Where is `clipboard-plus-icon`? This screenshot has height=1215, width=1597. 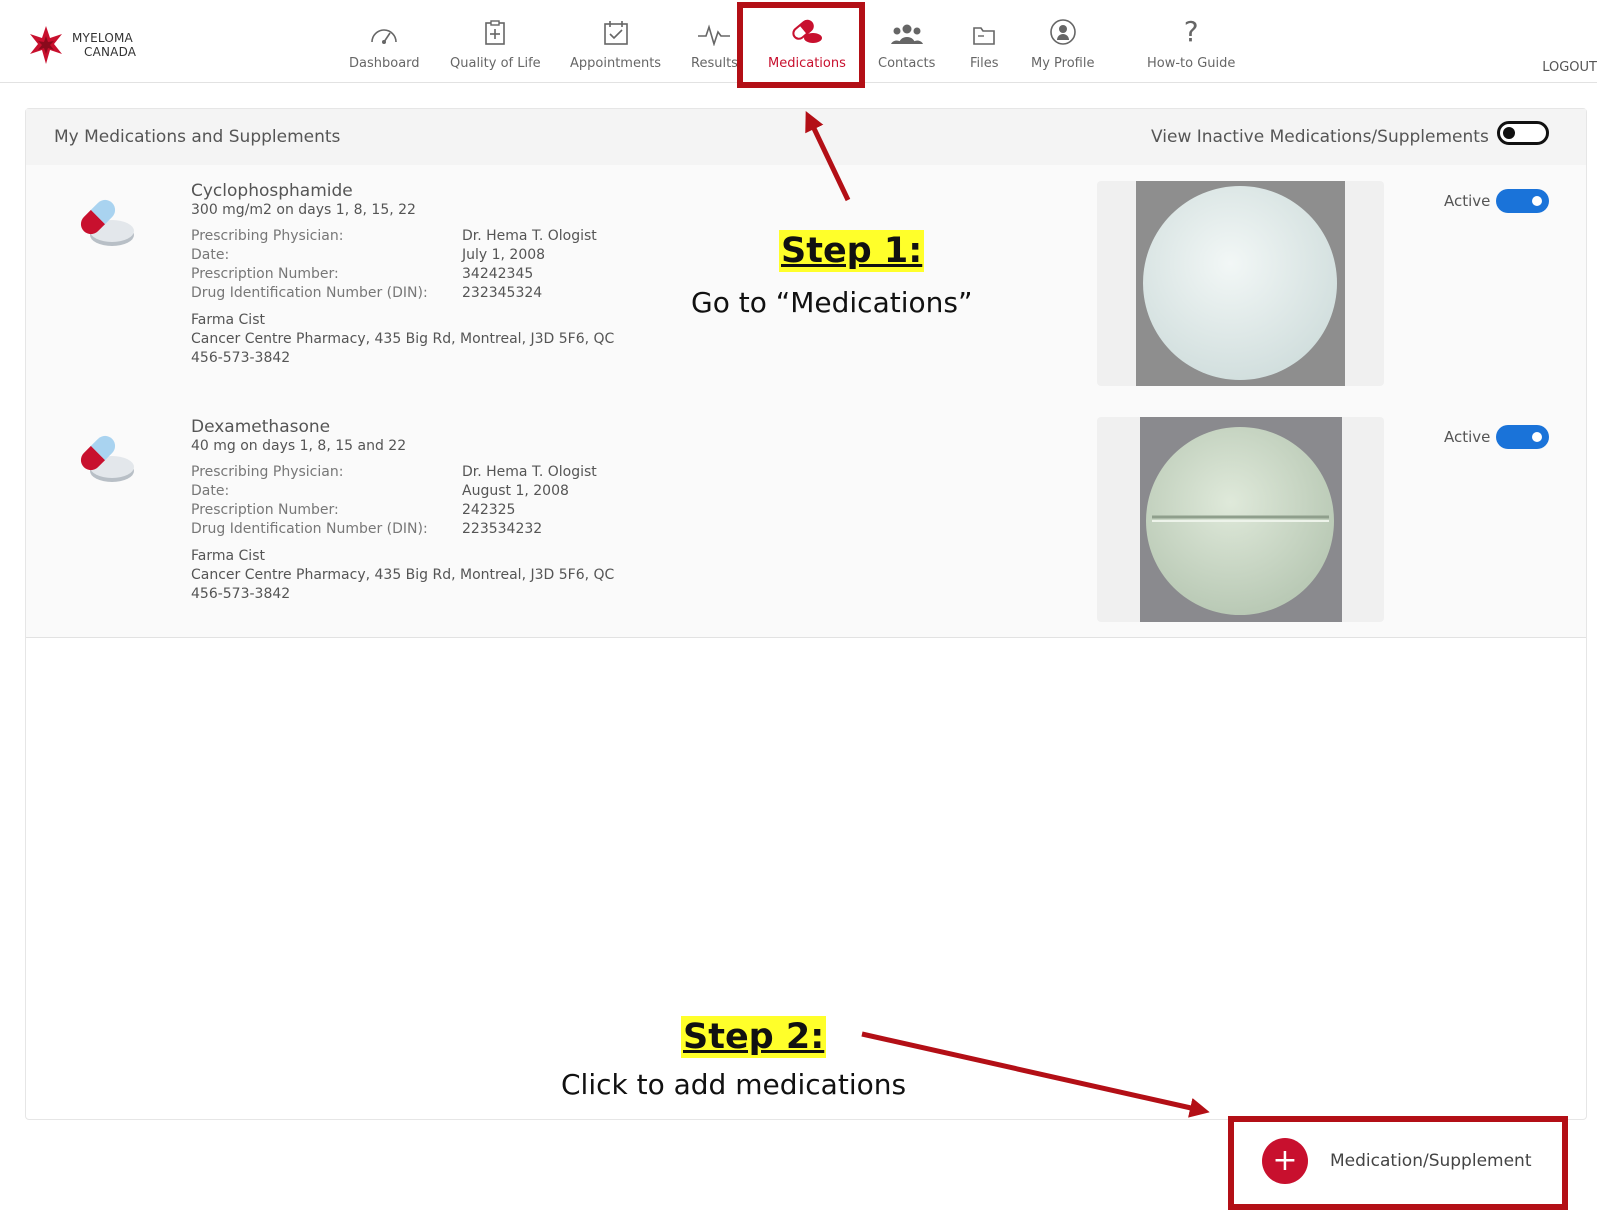 clipboard-plus-icon is located at coordinates (495, 32).